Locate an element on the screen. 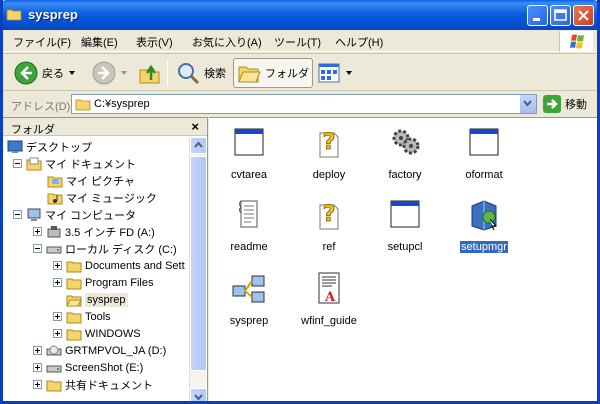 The width and height of the screenshot is (600, 404). application-window-icon is located at coordinates (249, 142).